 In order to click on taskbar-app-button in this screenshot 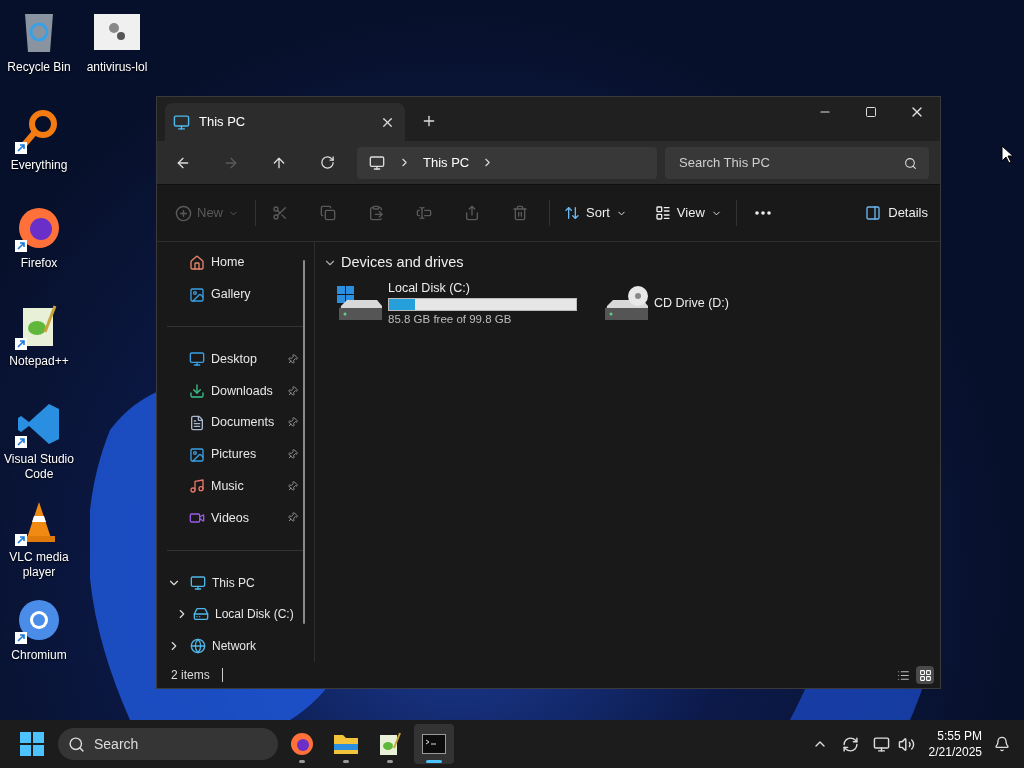, I will do `click(434, 744)`.